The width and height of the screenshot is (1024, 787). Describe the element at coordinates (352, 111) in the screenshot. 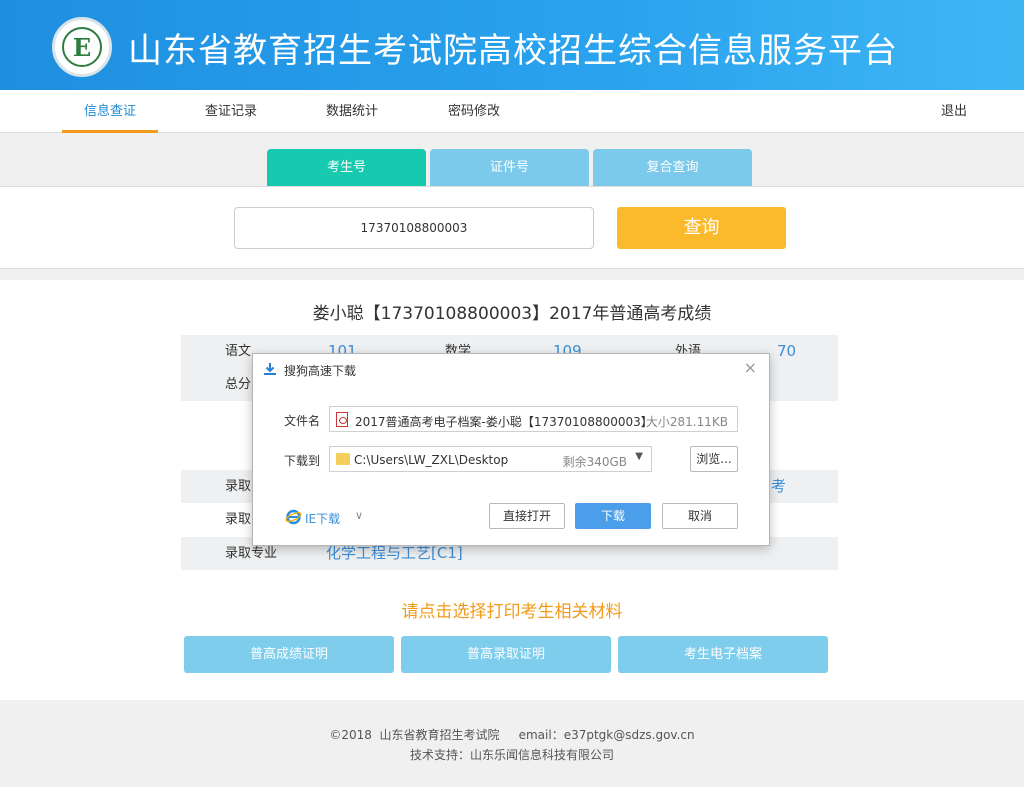

I see `nav-item-statistics: 数据统计` at that location.